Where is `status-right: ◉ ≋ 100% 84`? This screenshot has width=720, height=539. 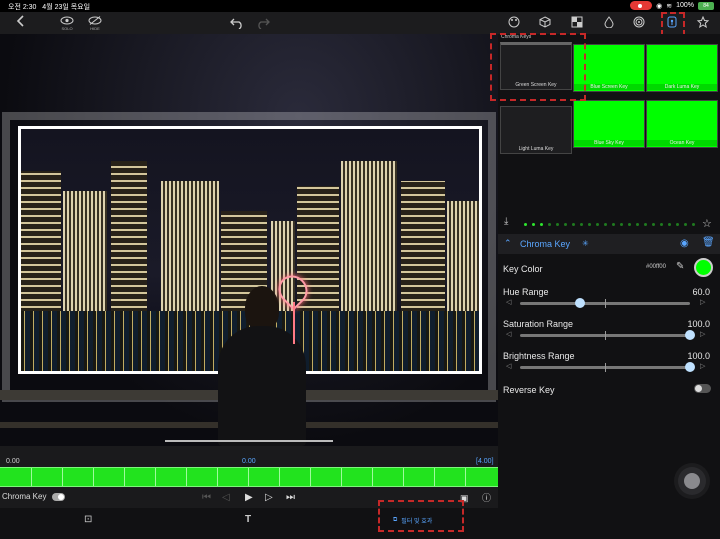
status-right: ◉ ≋ 100% 84 is located at coordinates (672, 5).